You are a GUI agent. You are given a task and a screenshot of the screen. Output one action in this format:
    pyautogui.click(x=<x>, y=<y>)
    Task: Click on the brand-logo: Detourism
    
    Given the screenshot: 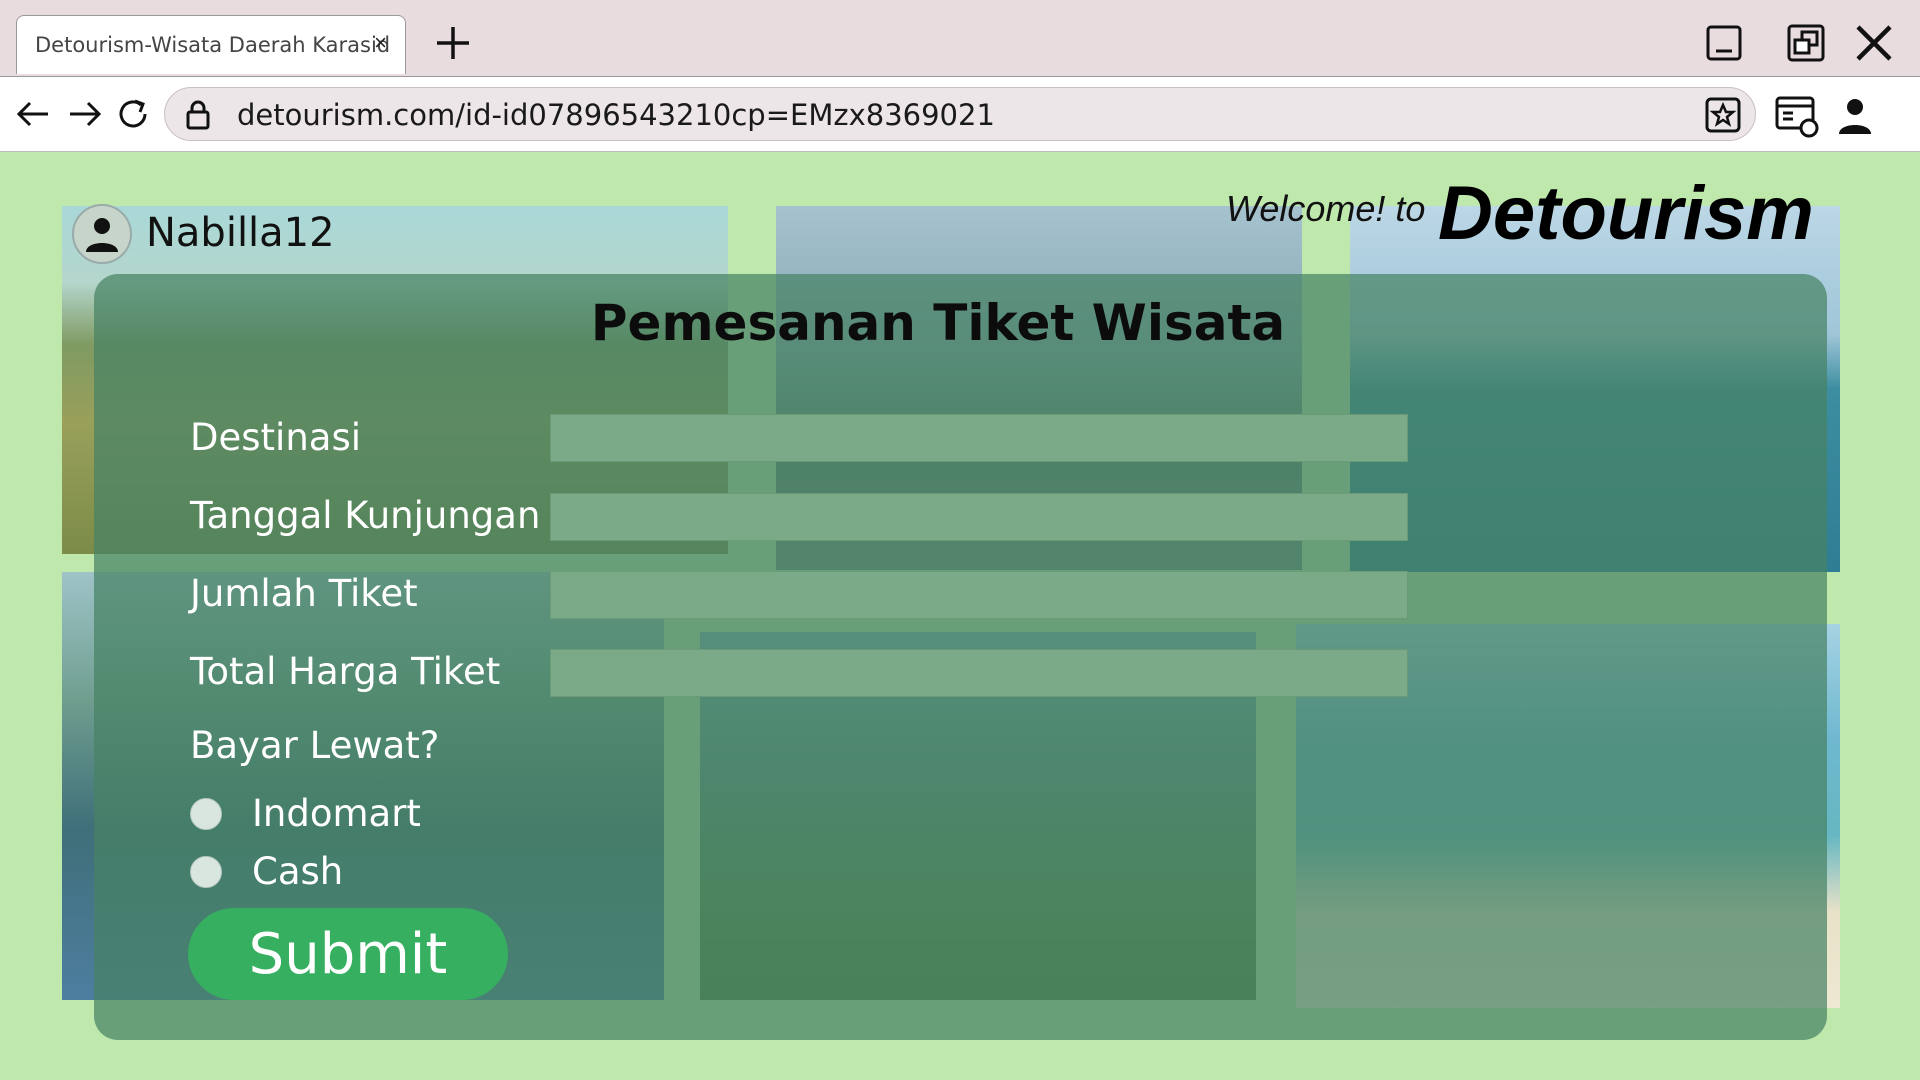 What is the action you would take?
    pyautogui.click(x=1626, y=213)
    